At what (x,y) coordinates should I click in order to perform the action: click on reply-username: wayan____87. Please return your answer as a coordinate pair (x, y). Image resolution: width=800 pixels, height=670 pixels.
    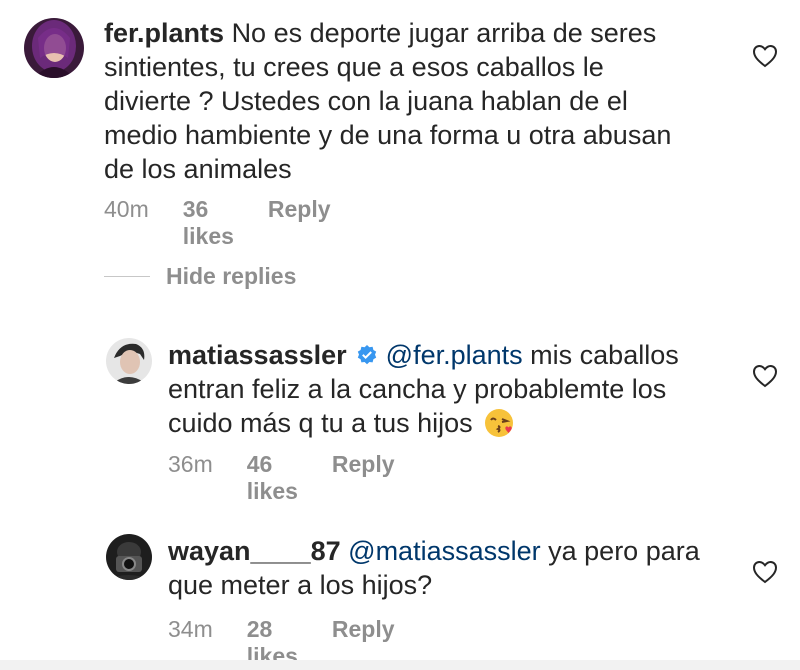
    Looking at the image, I should click on (254, 551).